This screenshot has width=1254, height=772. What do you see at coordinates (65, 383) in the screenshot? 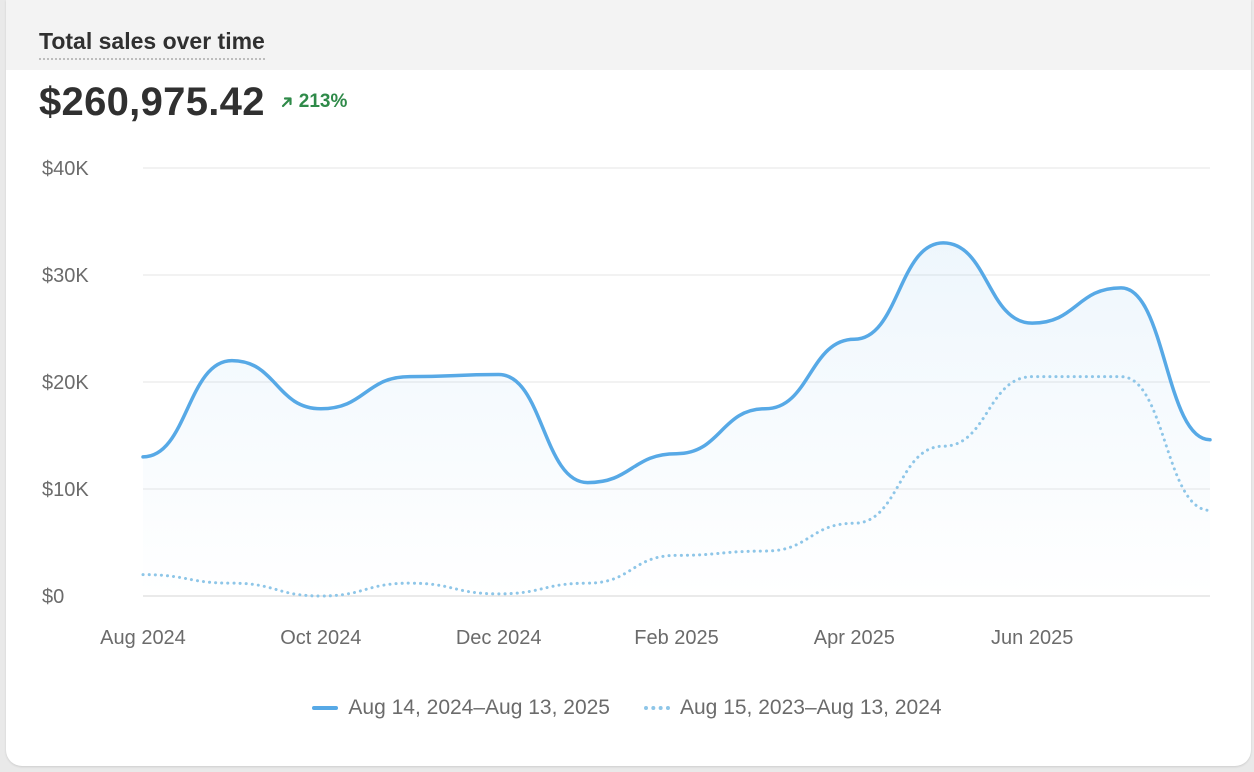
I see `y-tick-label: $20K` at bounding box center [65, 383].